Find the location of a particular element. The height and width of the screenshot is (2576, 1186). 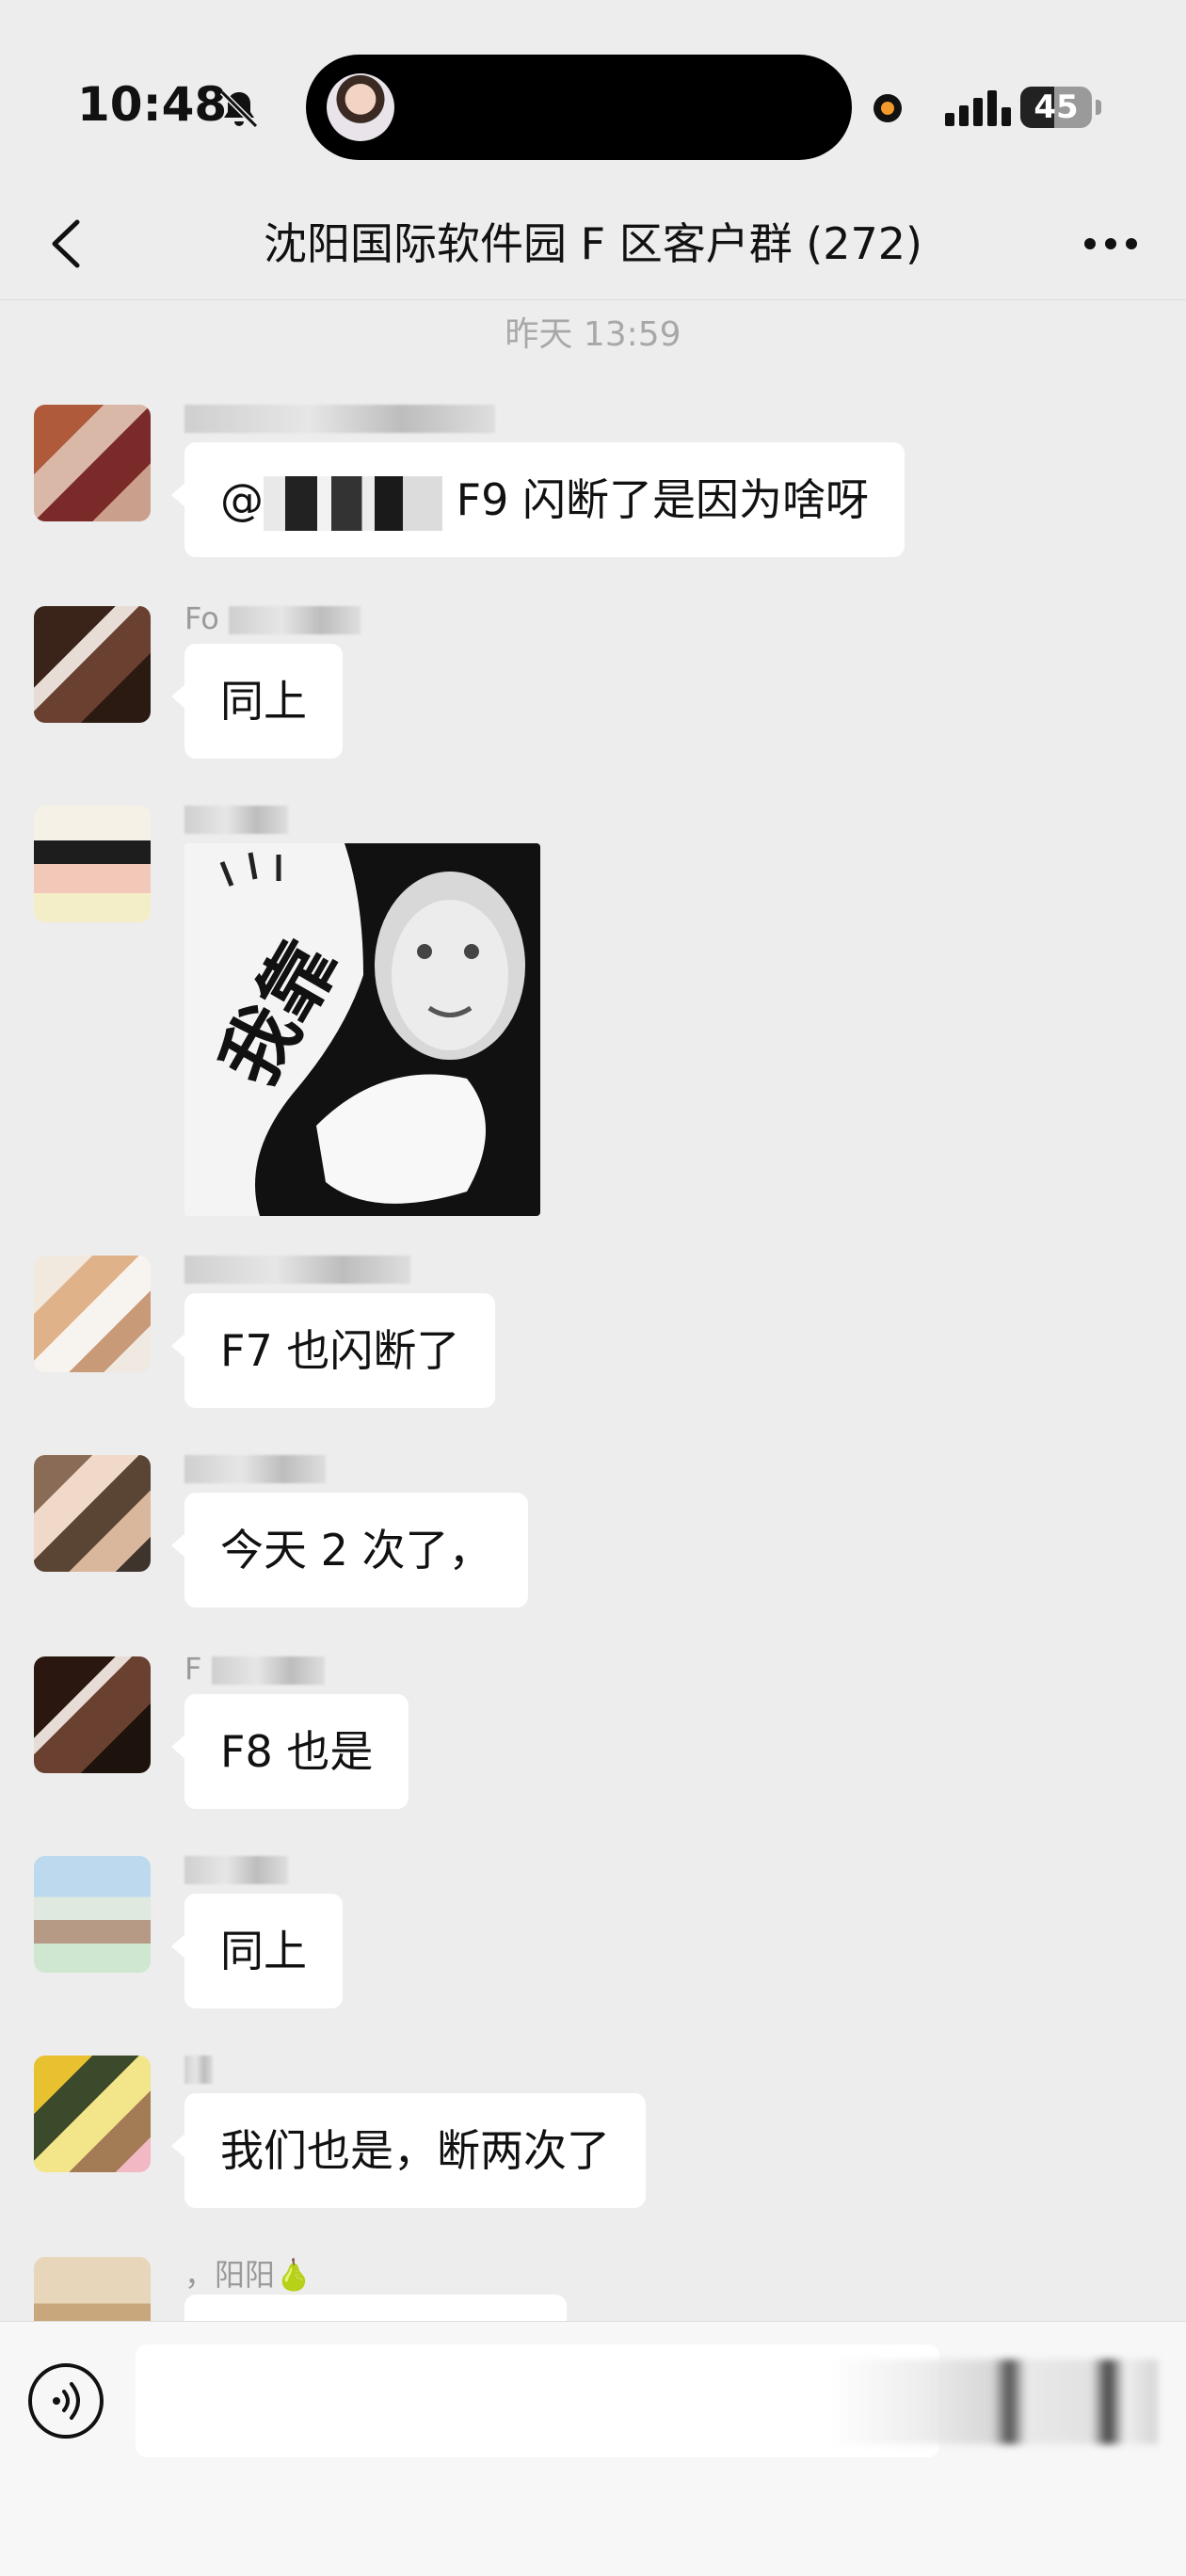

sticker-image: 我靠 is located at coordinates (362, 1029).